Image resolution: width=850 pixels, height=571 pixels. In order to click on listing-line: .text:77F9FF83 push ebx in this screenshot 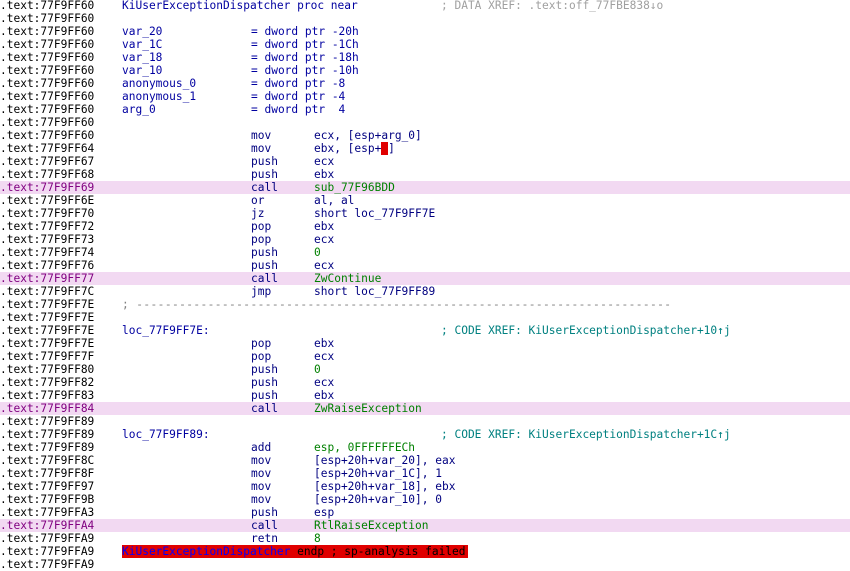, I will do `click(425, 395)`.